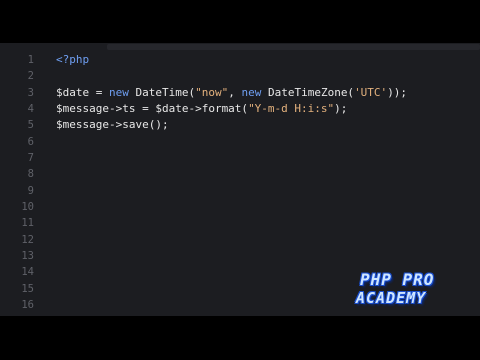 This screenshot has width=480, height=360. What do you see at coordinates (30, 158) in the screenshot?
I see `line-number: 7` at bounding box center [30, 158].